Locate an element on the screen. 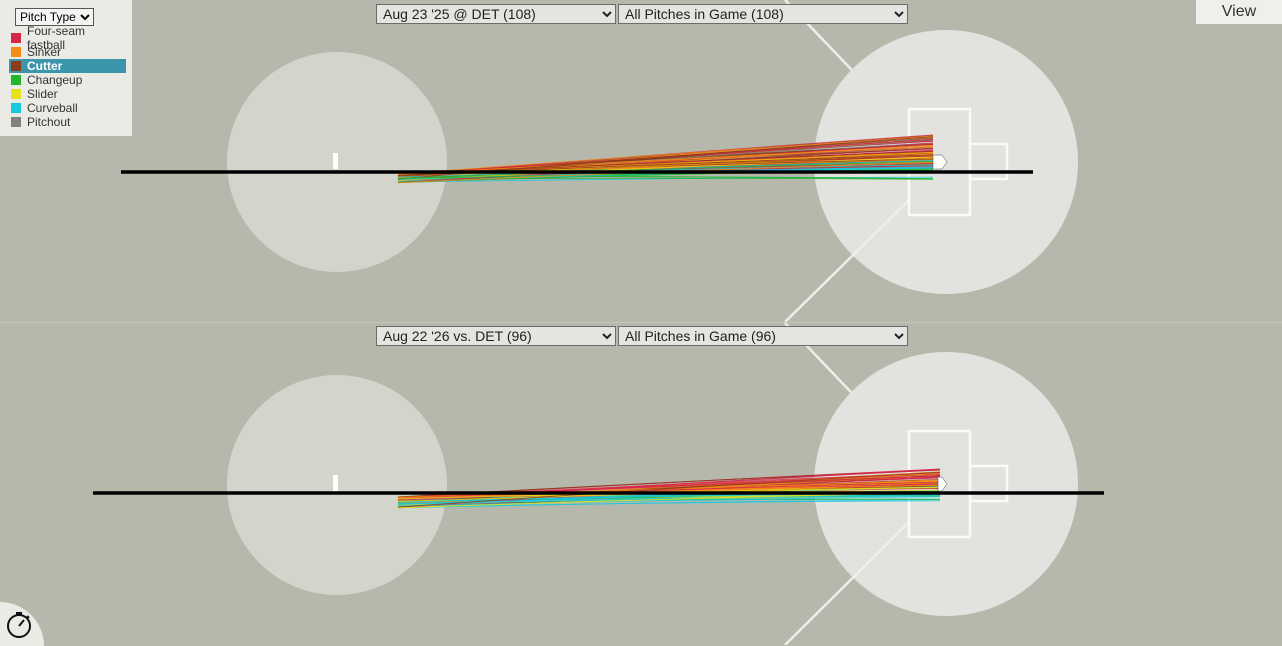 The width and height of the screenshot is (1282, 646). pitch-filter-select-top: All Pitches in Game (108) is located at coordinates (763, 14).